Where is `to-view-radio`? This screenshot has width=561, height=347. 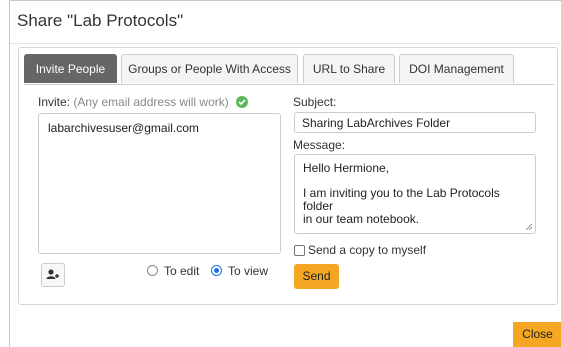
to-view-radio is located at coordinates (216, 270).